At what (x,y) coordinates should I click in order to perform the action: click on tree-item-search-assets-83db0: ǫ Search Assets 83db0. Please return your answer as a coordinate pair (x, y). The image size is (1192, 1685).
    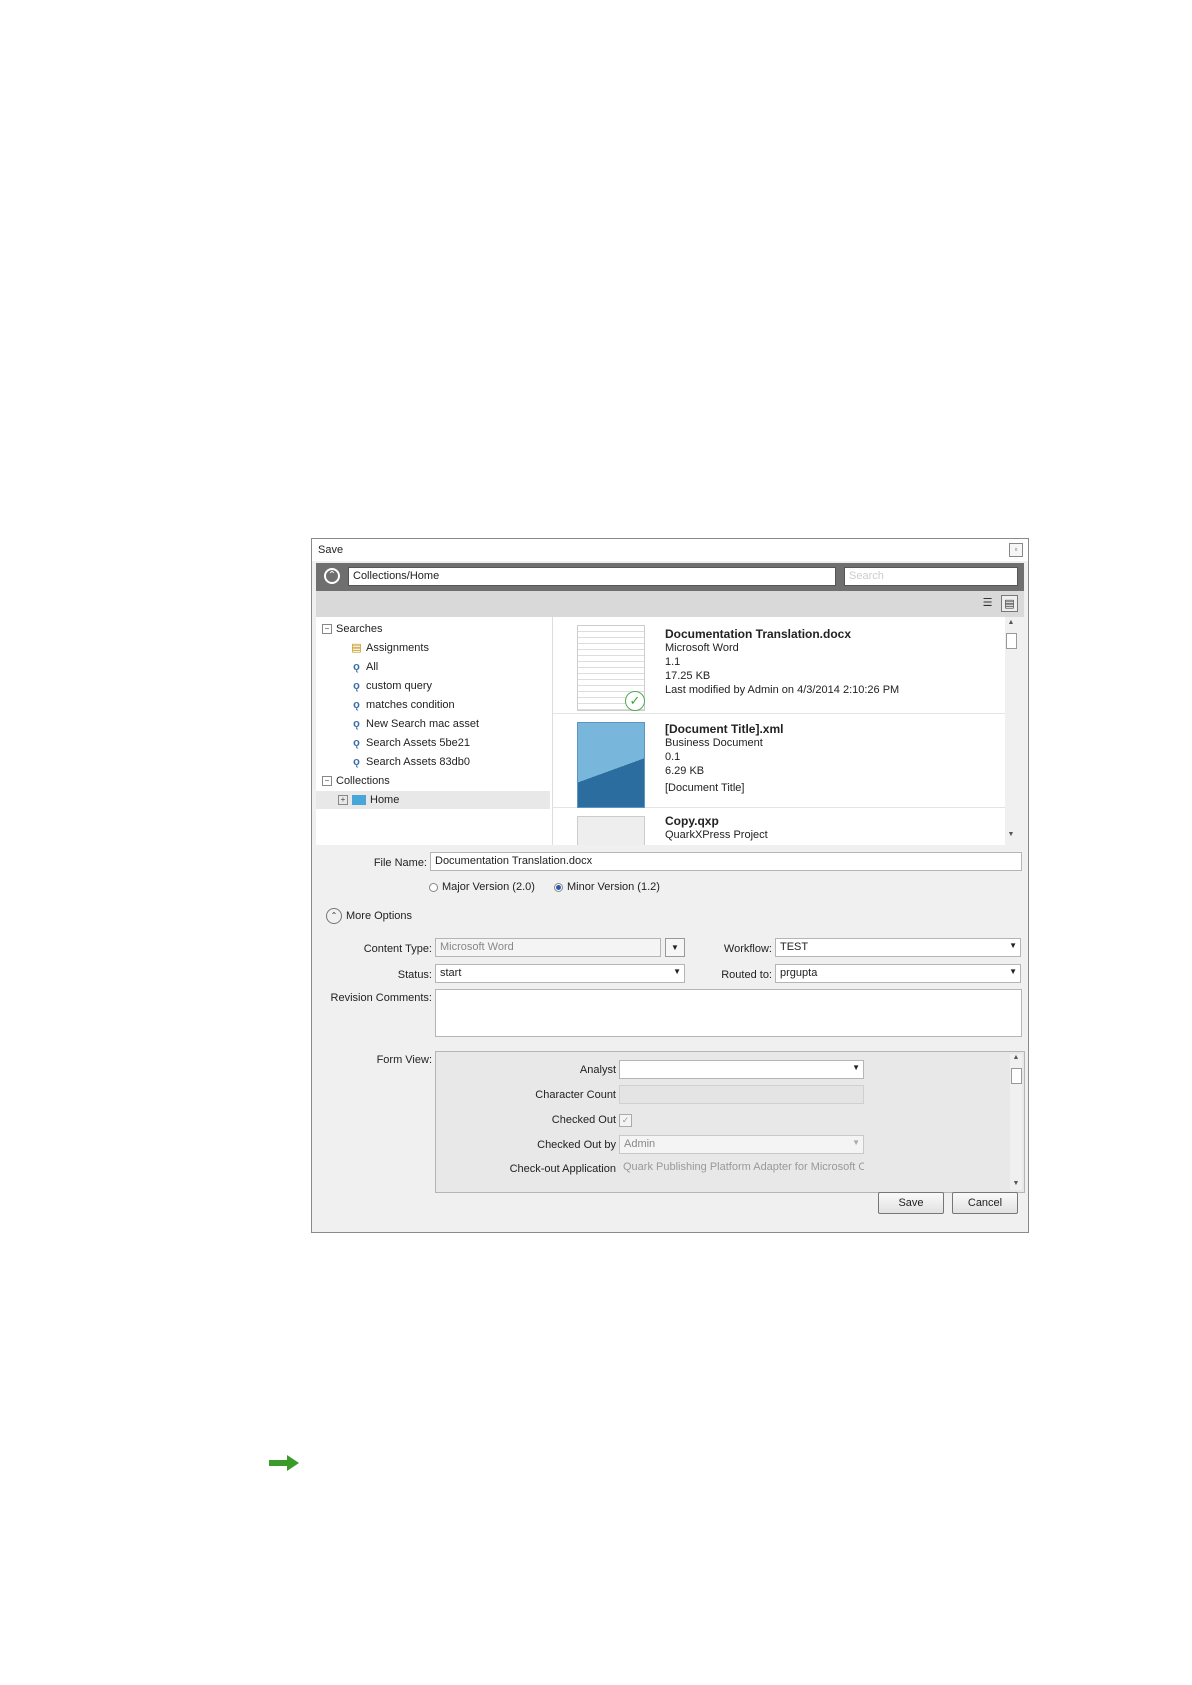
    Looking at the image, I should click on (410, 762).